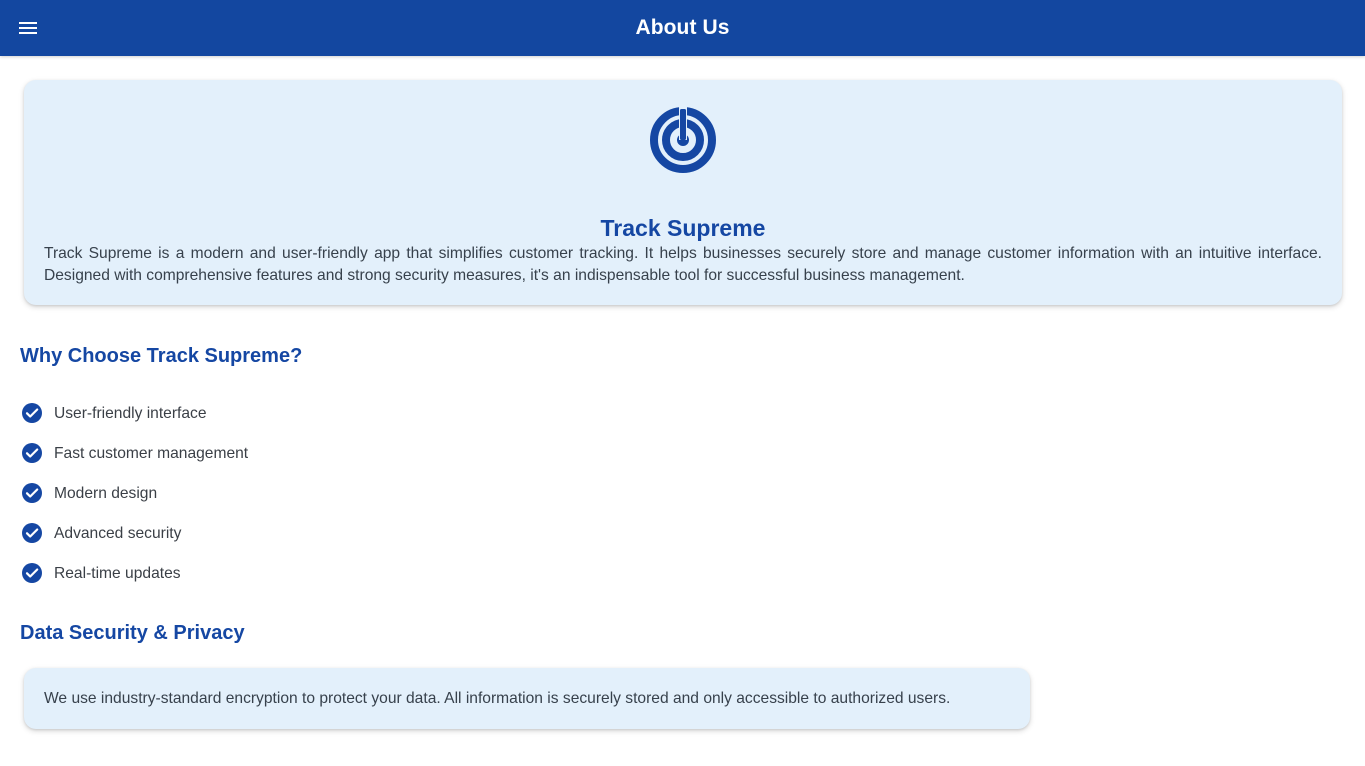 The width and height of the screenshot is (1365, 766). I want to click on feature-item: Modern design, so click(134, 493).